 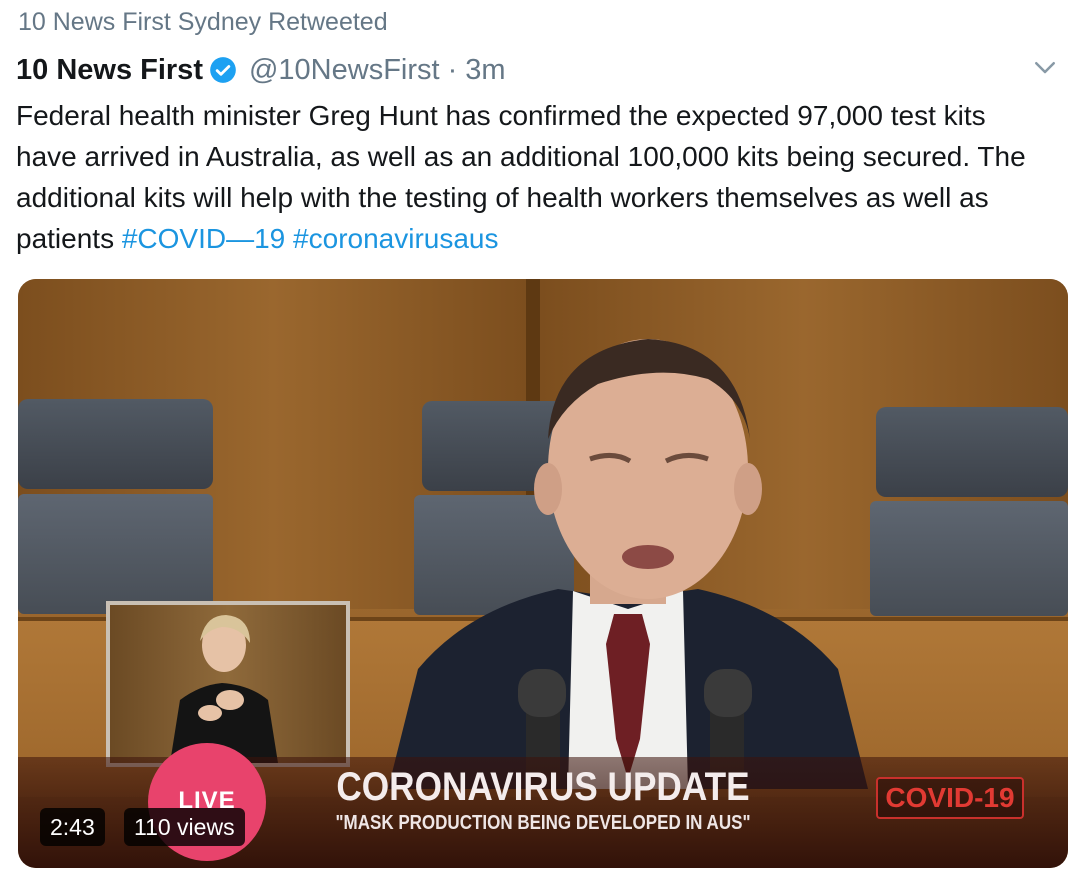 I want to click on covid-badge: COVID-19, so click(x=950, y=798).